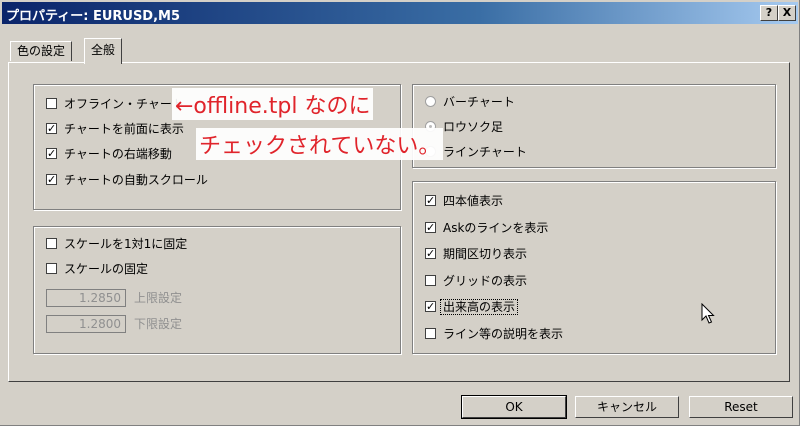  Describe the element at coordinates (126, 244) in the screenshot. I see `option-label: スケールを1対1に固定` at that location.